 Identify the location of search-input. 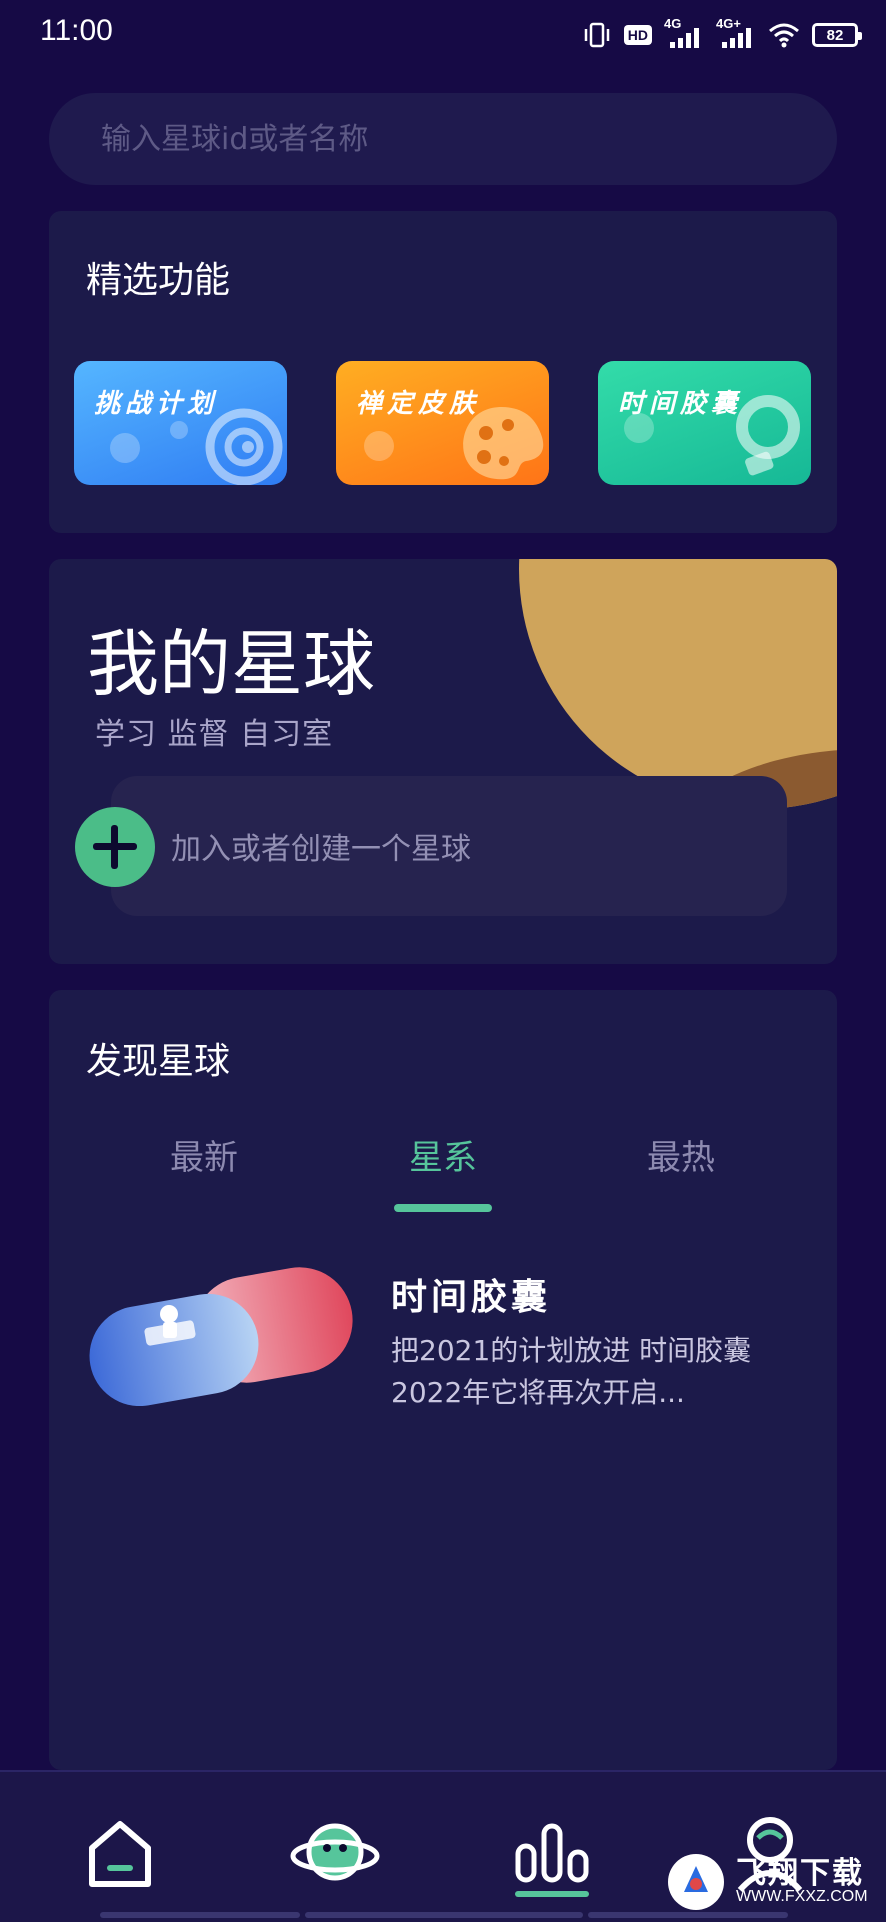
(426, 139).